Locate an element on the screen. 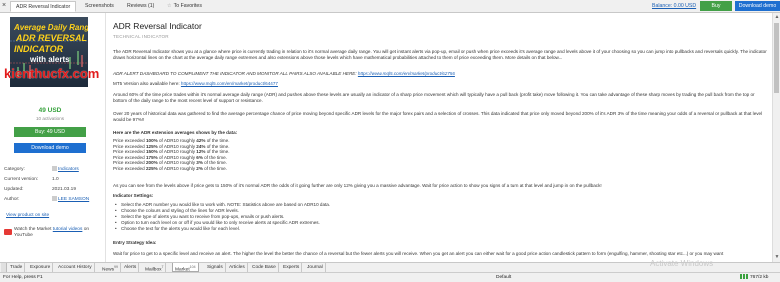  bottom-tab-news: News99 is located at coordinates (110, 268).